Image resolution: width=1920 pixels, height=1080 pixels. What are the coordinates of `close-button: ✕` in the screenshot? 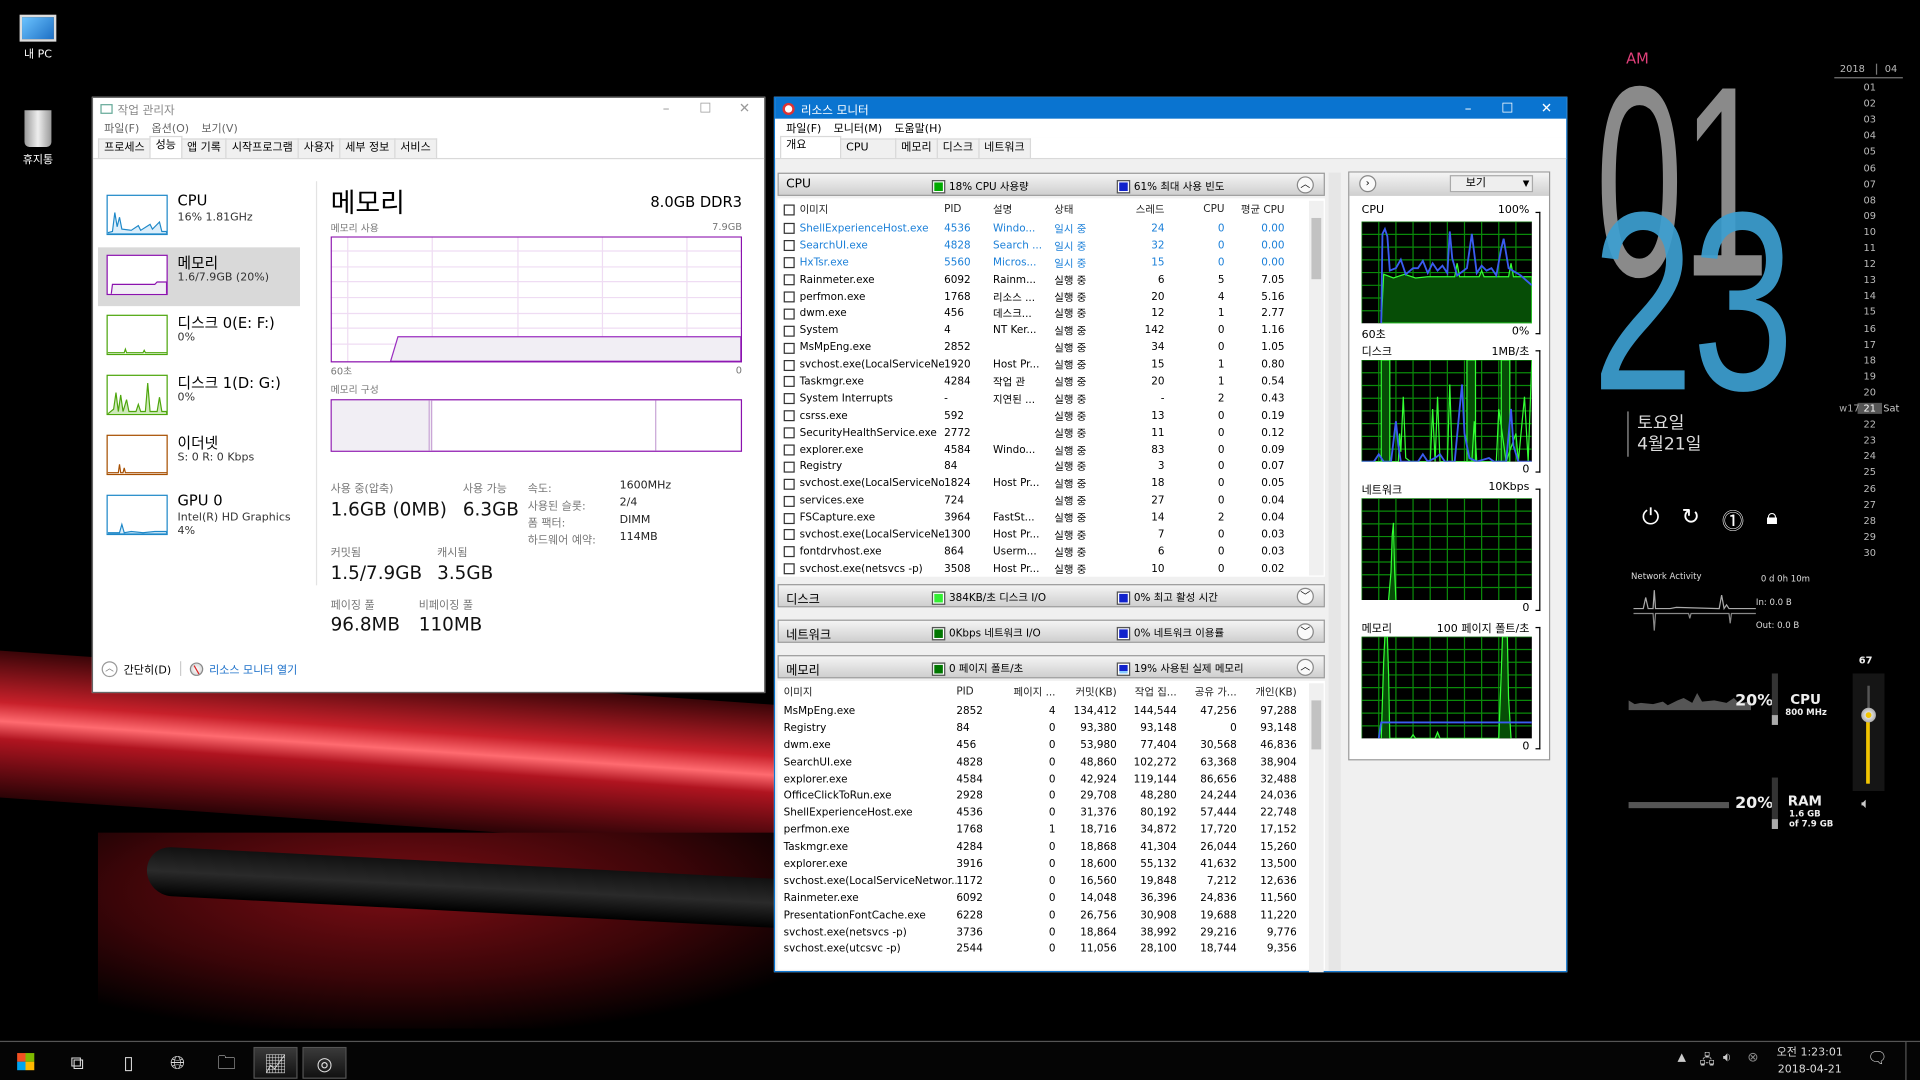 It's located at (1546, 108).